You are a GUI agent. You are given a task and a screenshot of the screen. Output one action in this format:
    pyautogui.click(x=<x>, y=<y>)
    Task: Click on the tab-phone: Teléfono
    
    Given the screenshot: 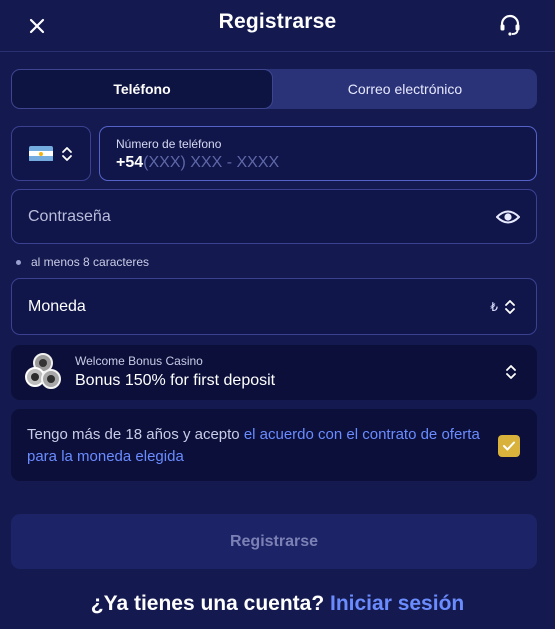 What is the action you would take?
    pyautogui.click(x=142, y=89)
    